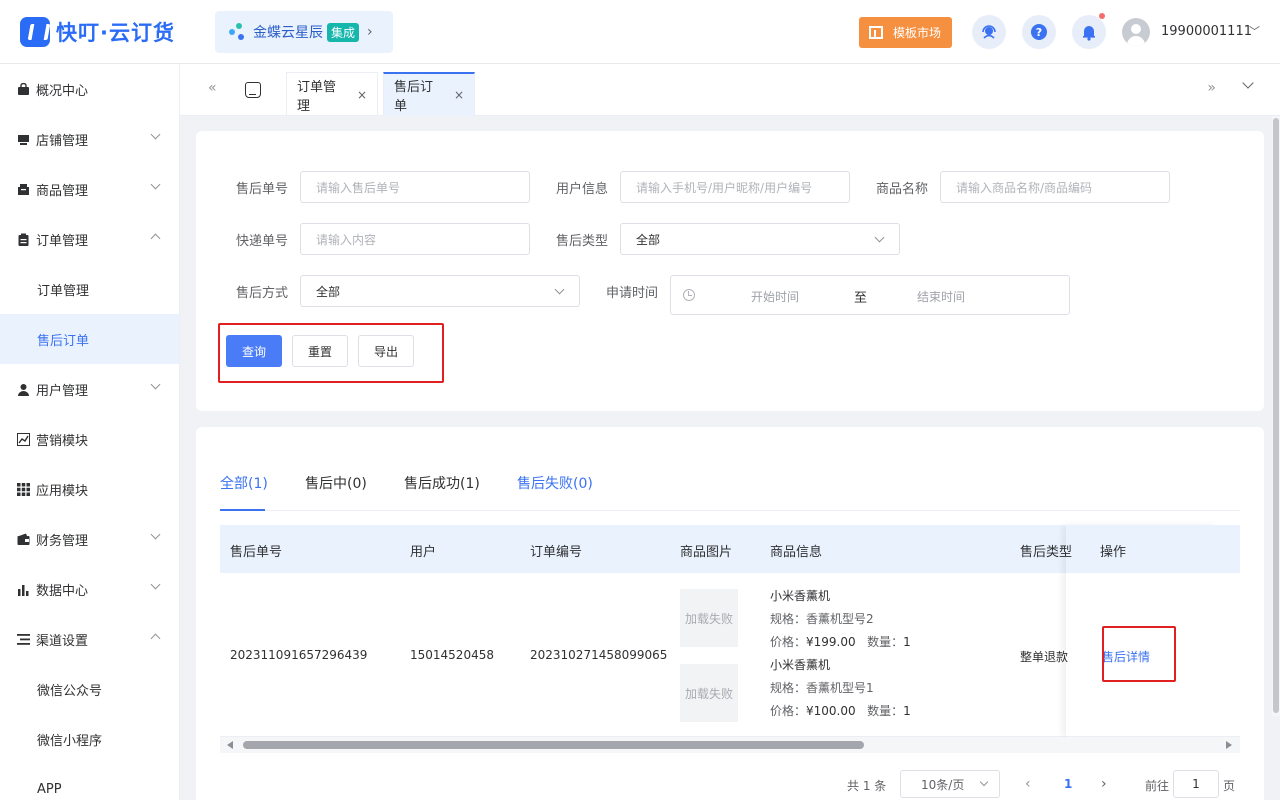 The height and width of the screenshot is (800, 1280). What do you see at coordinates (582, 241) in the screenshot?
I see `after-sale-type-label: 售后类型` at bounding box center [582, 241].